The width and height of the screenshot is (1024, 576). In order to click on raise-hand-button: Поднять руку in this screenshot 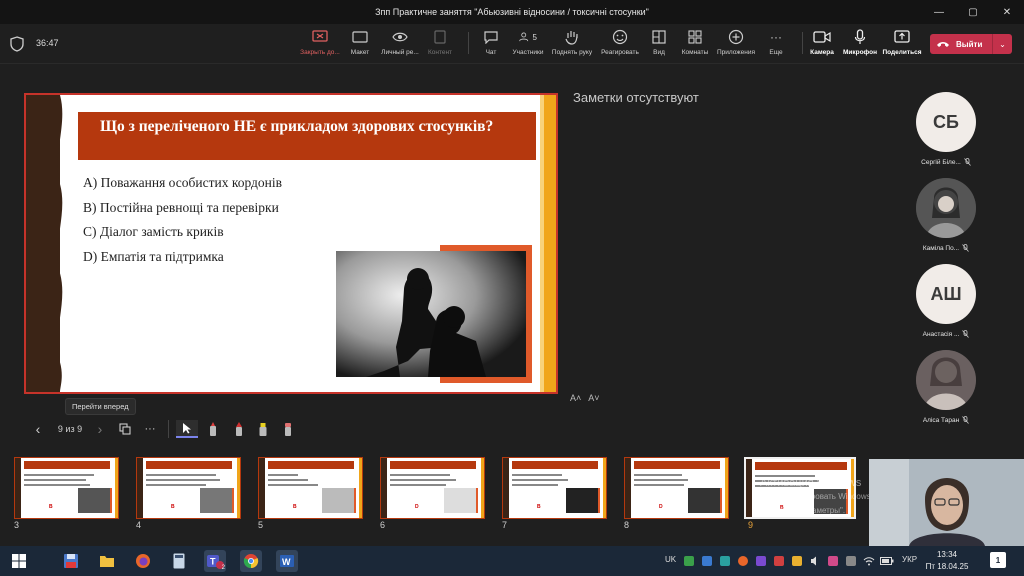, I will do `click(572, 42)`.